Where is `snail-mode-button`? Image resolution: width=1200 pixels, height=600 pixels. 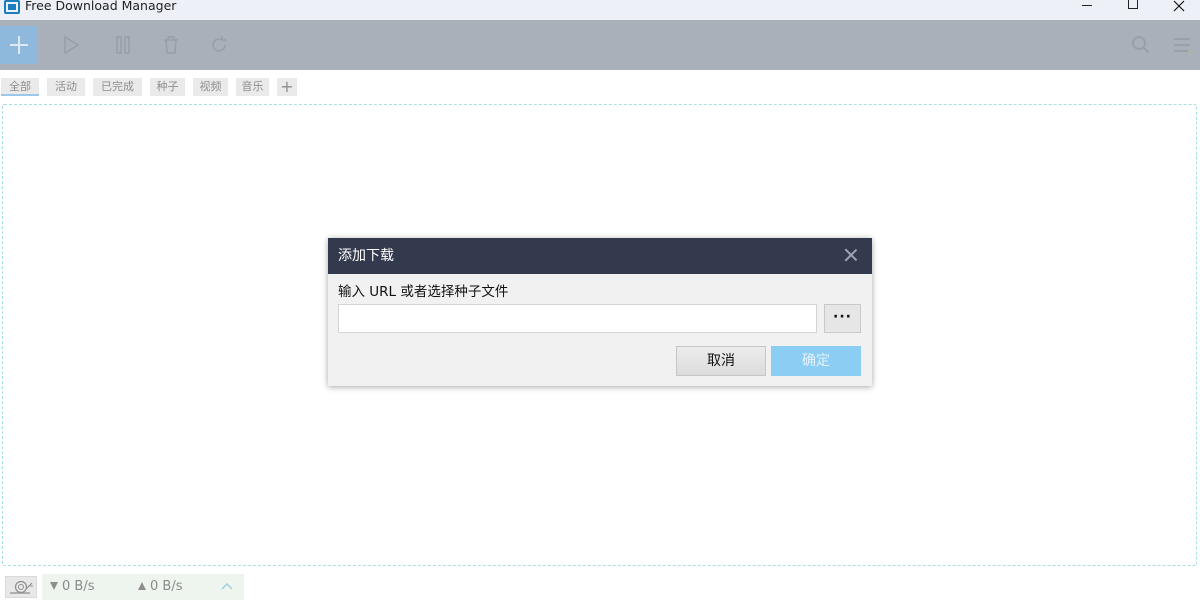
snail-mode-button is located at coordinates (21, 587).